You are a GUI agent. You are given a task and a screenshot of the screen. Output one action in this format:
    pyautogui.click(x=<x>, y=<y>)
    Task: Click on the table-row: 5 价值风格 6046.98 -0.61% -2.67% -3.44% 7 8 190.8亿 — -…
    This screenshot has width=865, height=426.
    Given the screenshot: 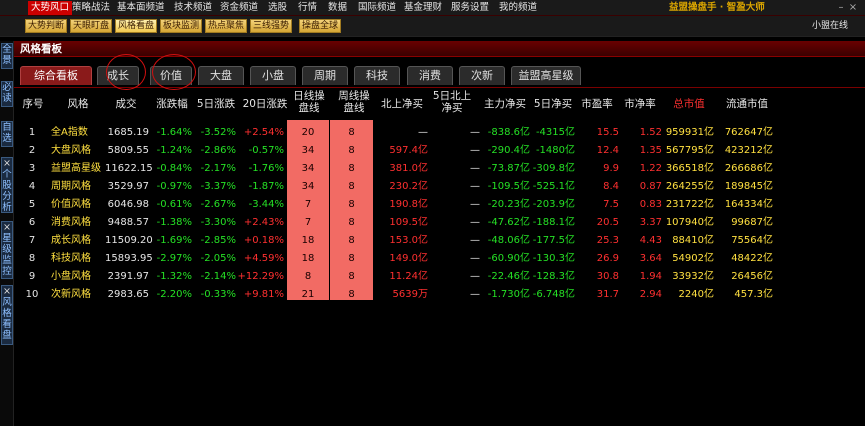 What is the action you would take?
    pyautogui.click(x=394, y=205)
    